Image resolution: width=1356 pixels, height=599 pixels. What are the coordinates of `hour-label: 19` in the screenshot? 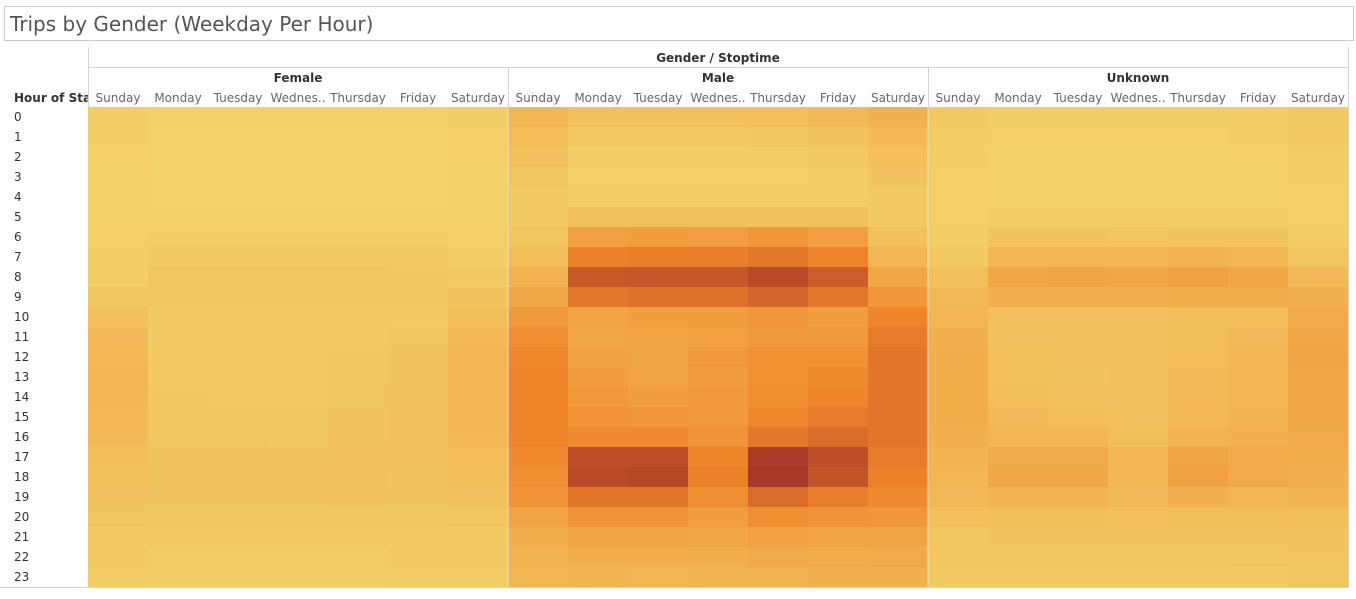 It's located at (22, 497).